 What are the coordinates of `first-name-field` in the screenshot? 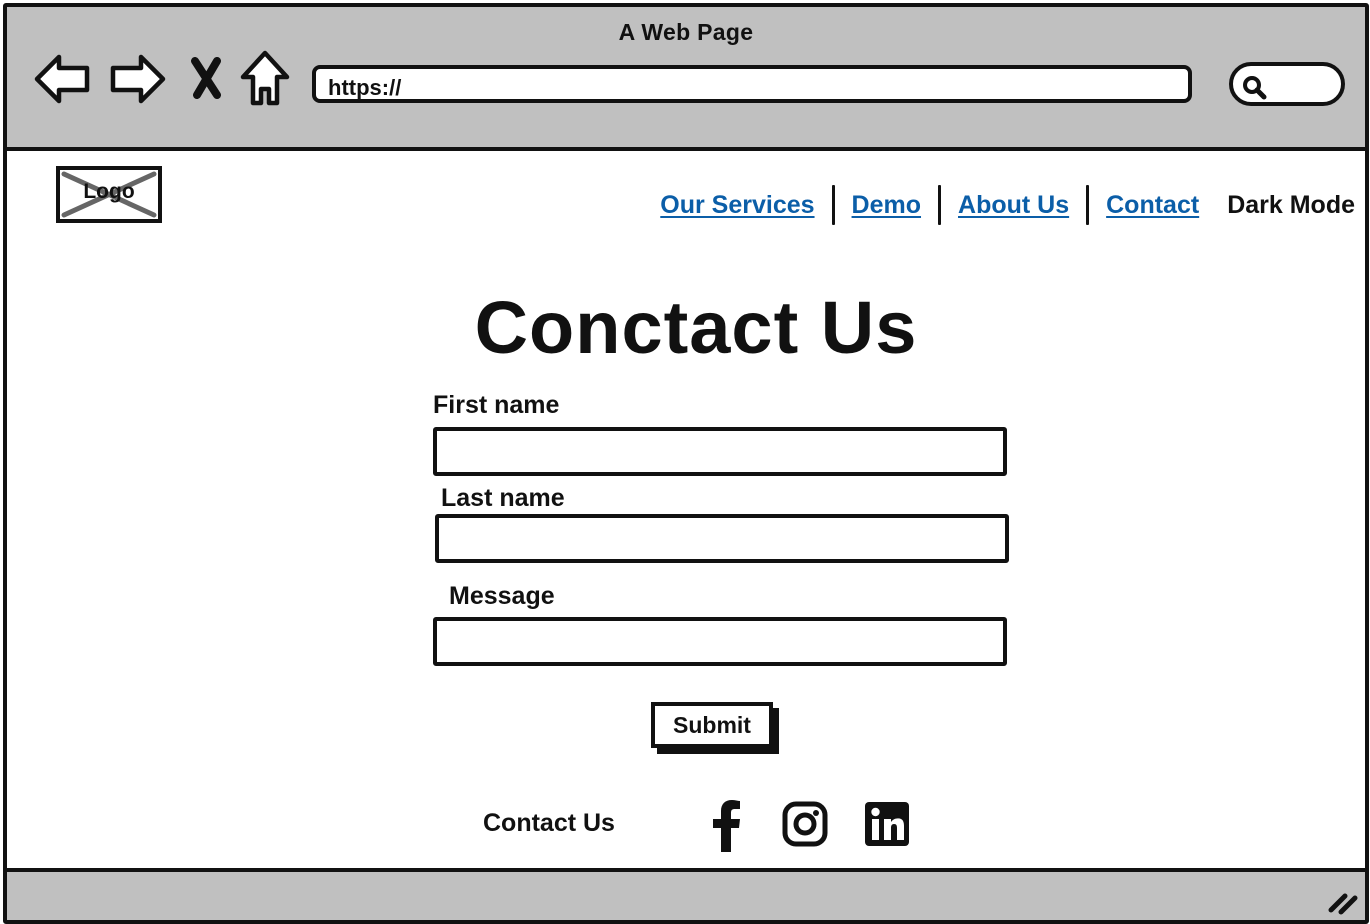 It's located at (720, 451).